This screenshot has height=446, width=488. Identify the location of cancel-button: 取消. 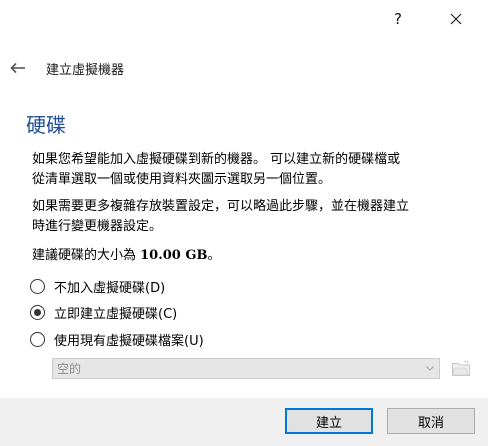
(431, 421).